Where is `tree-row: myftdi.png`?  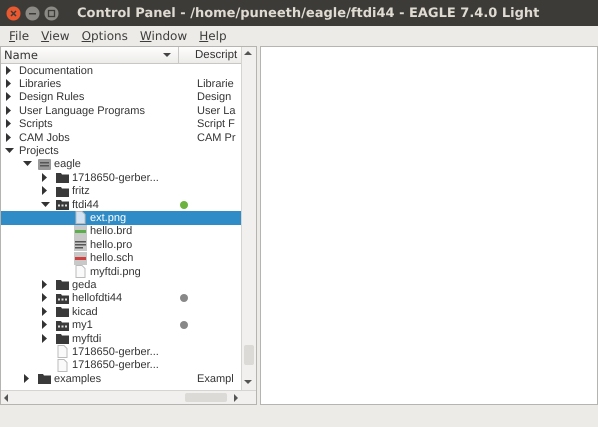 tree-row: myftdi.png is located at coordinates (121, 271).